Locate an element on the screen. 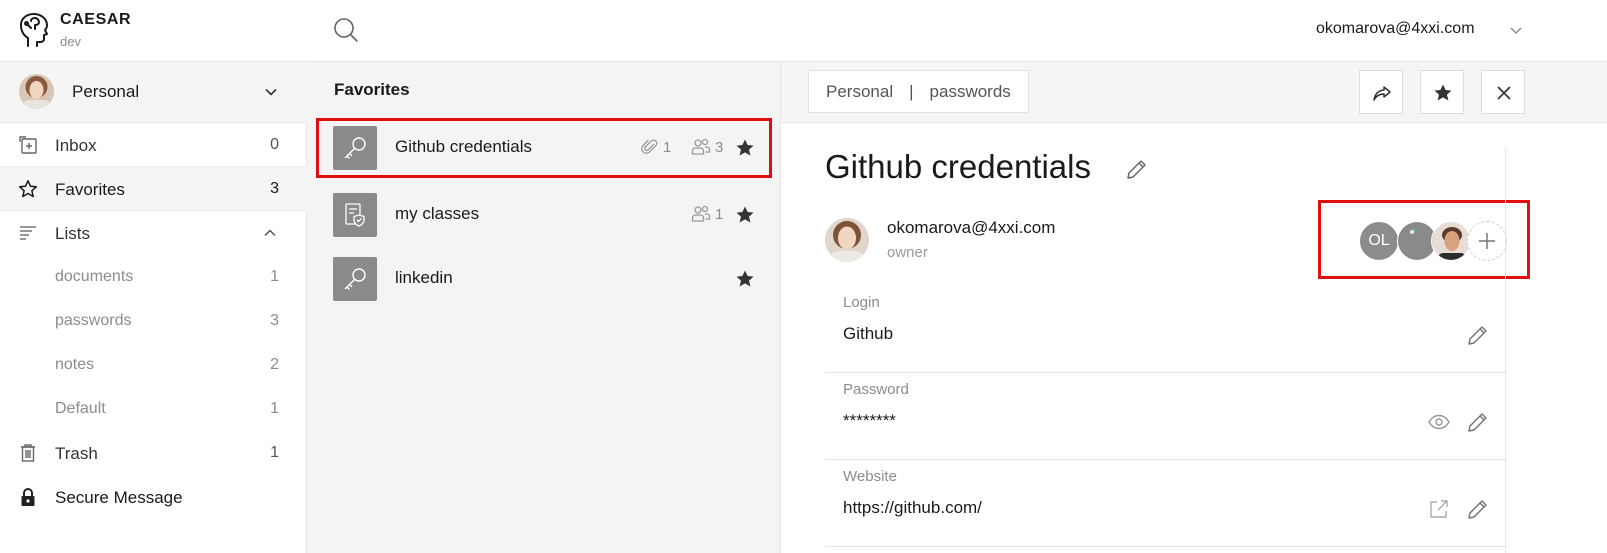 The width and height of the screenshot is (1607, 553). sidebar-item-trash: Trash 1 is located at coordinates (153, 453).